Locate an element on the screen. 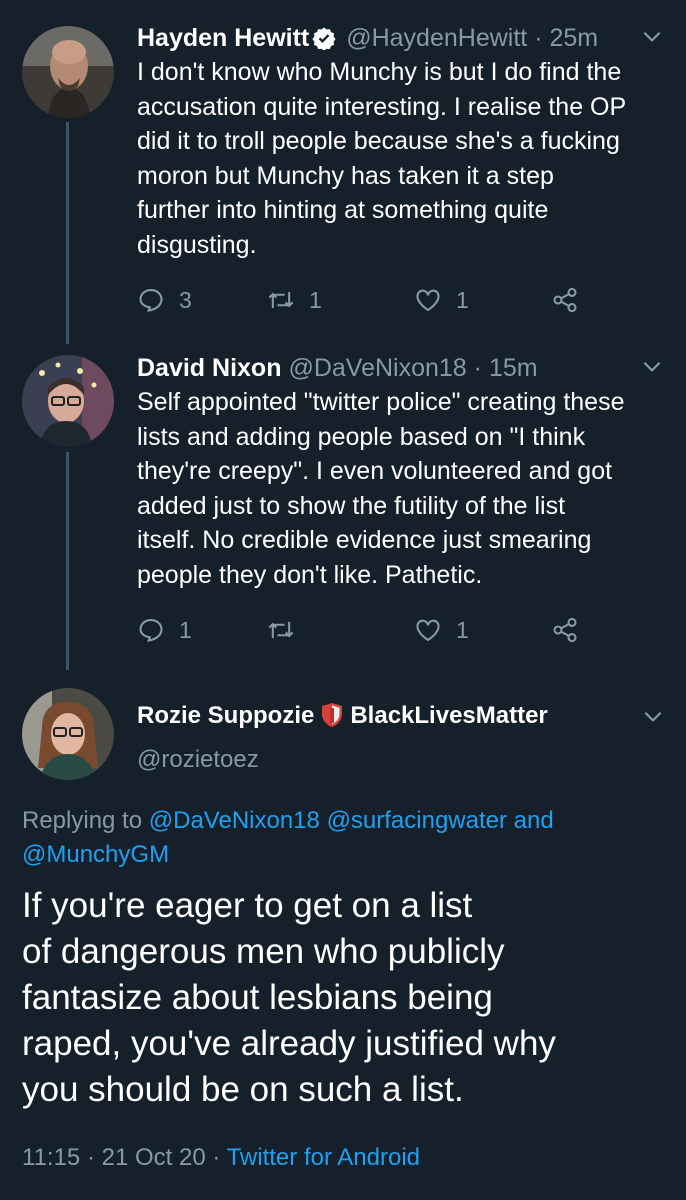  display-name: David Nixon is located at coordinates (209, 368).